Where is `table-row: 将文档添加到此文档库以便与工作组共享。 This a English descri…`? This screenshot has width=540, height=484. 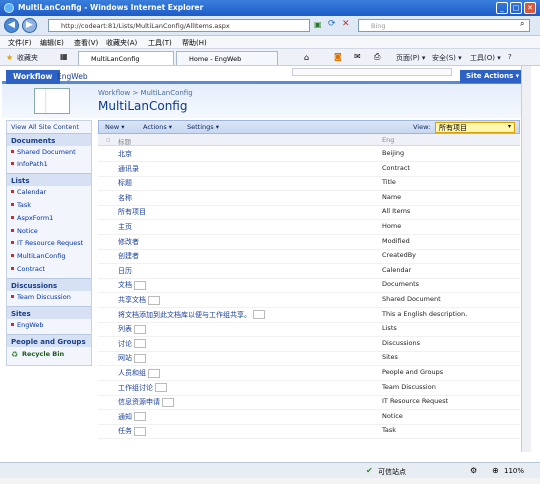
table-row: 将文档添加到此文档库以便与工作组共享。 This a English descri… is located at coordinates (309, 315).